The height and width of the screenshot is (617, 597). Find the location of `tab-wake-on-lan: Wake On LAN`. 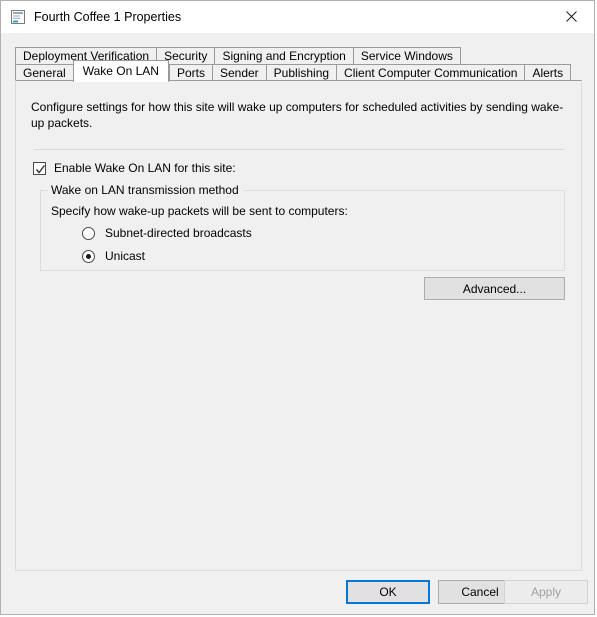

tab-wake-on-lan: Wake On LAN is located at coordinates (120, 71).